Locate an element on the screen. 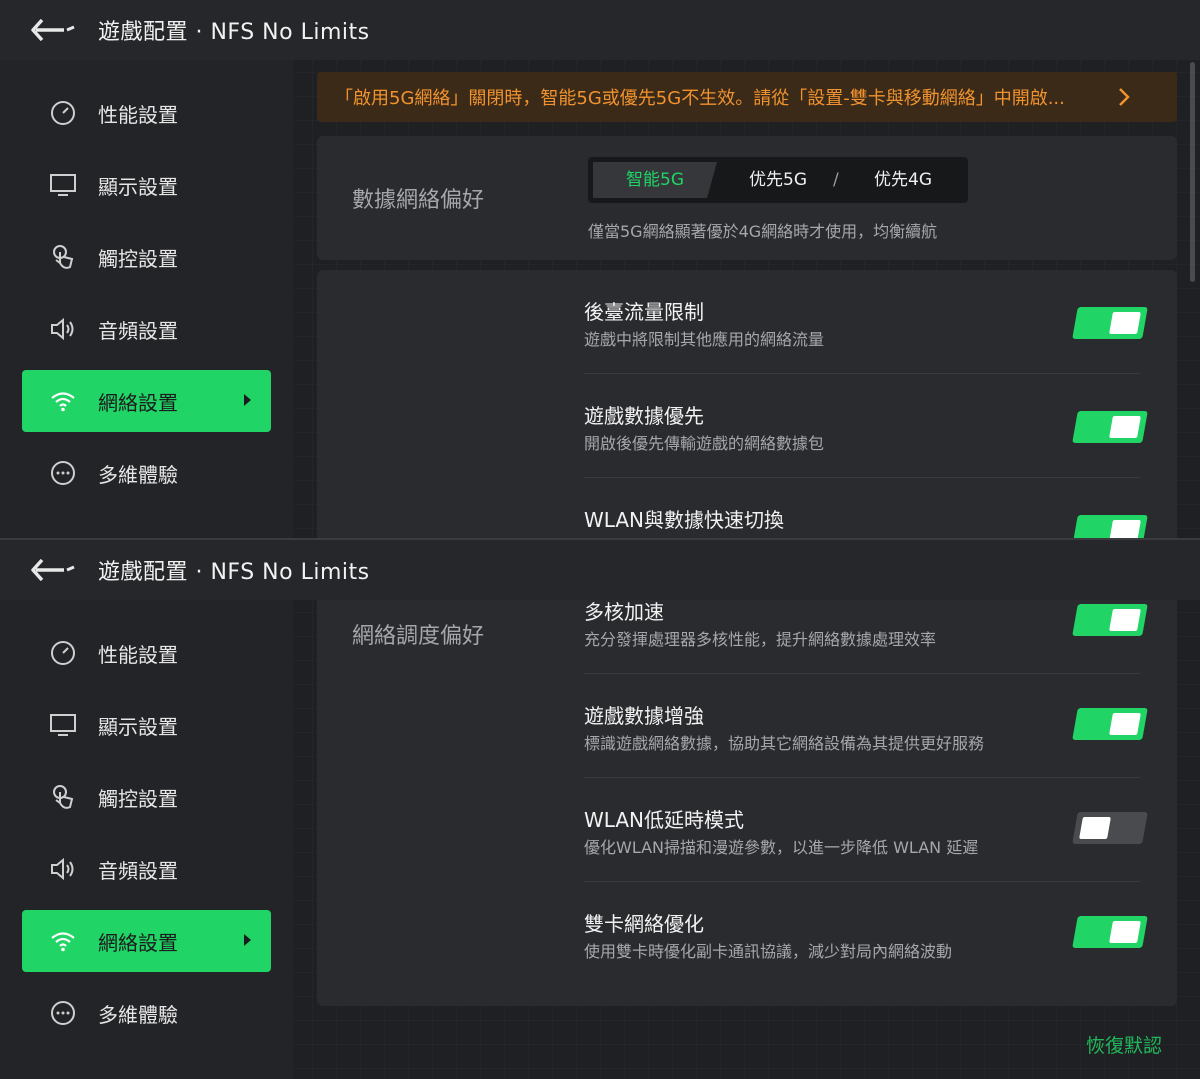 This screenshot has height=1079, width=1200. setting-row: 遊戲數據優先 開啟後優先傳輸遊戲的網絡數據包 is located at coordinates (862, 426).